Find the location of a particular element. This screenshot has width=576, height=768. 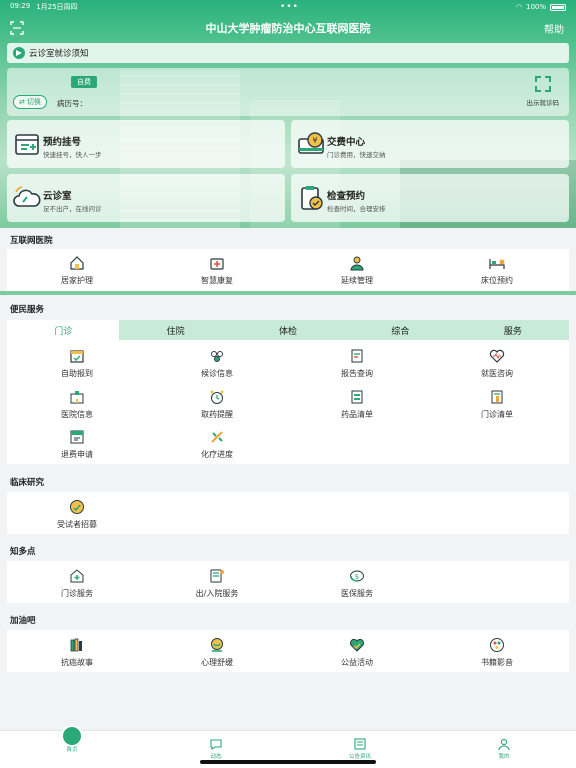

clinical-research-heading: 临床研究 is located at coordinates (27, 483).